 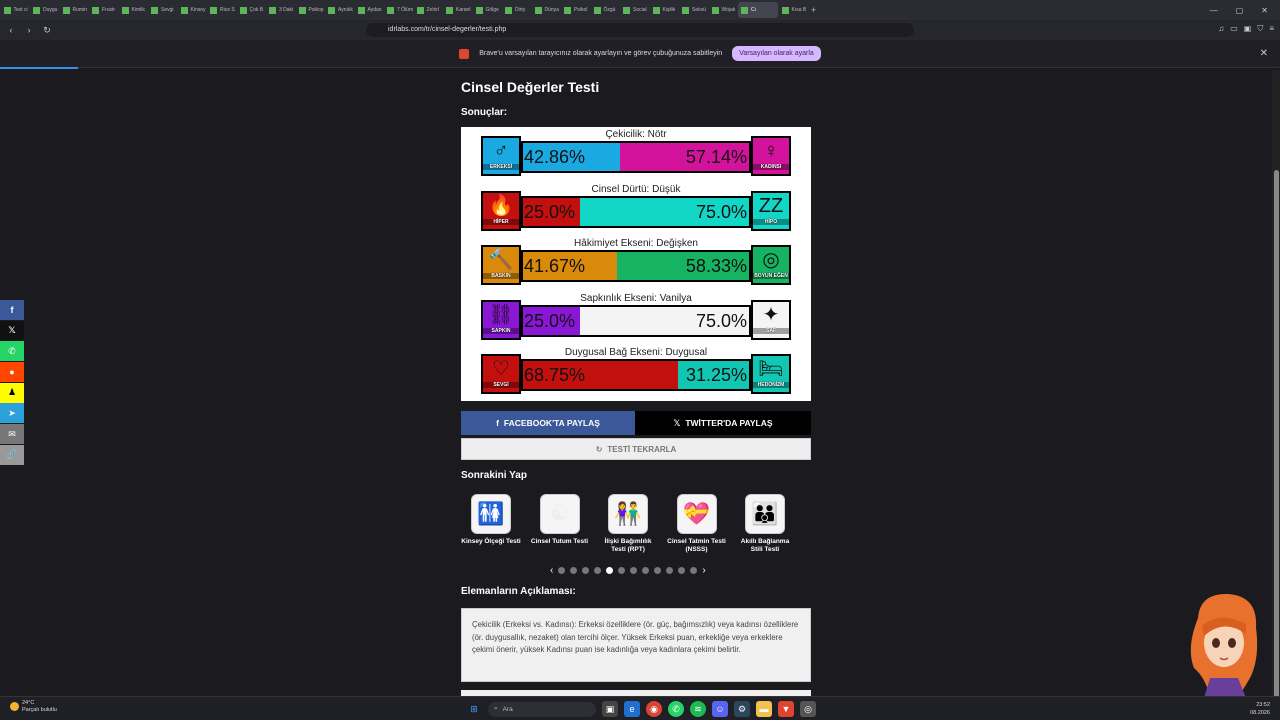 What do you see at coordinates (310, 10) in the screenshot?
I see `browser-tab: Psikop` at bounding box center [310, 10].